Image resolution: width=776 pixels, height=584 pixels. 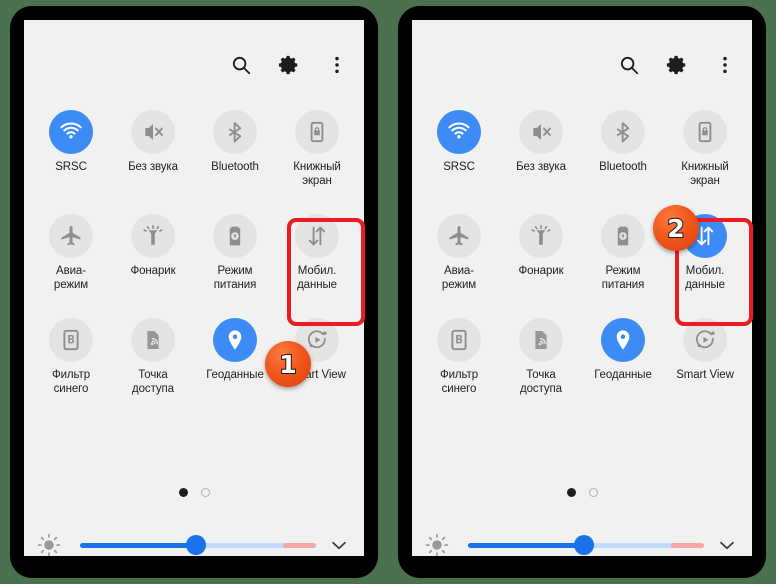 I want to click on step-badge-1: 1, so click(x=288, y=364).